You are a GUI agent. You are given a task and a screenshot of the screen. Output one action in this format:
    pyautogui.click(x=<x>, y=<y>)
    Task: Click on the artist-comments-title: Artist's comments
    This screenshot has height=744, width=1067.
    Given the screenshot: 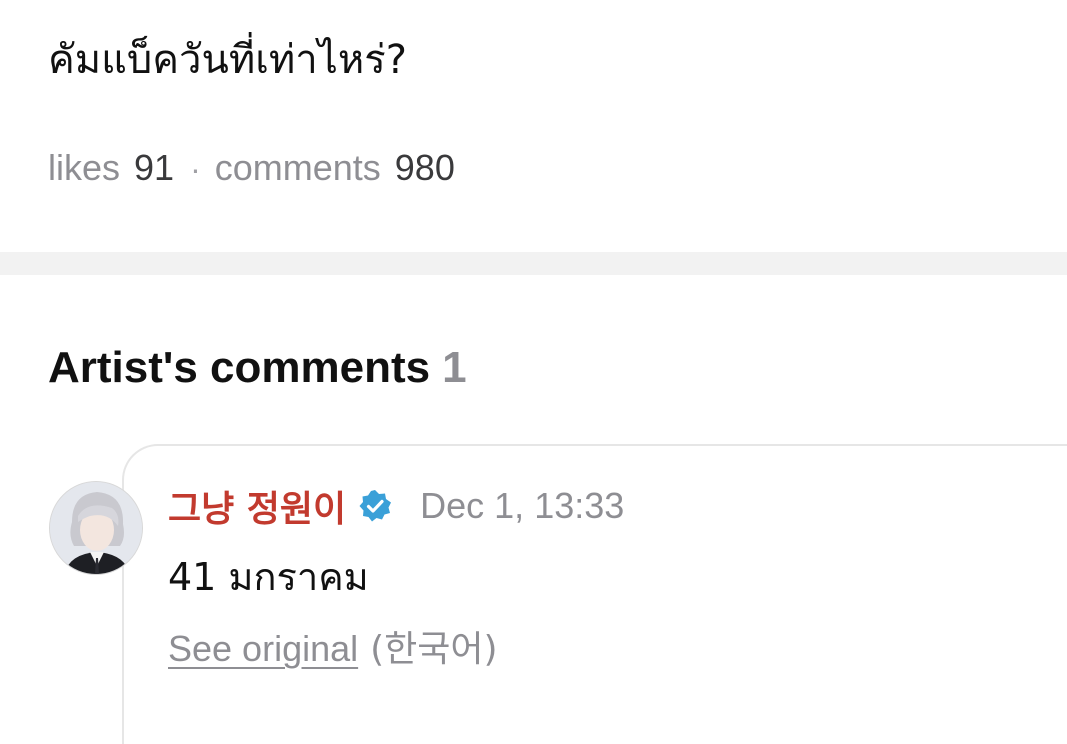 What is the action you would take?
    pyautogui.click(x=239, y=367)
    